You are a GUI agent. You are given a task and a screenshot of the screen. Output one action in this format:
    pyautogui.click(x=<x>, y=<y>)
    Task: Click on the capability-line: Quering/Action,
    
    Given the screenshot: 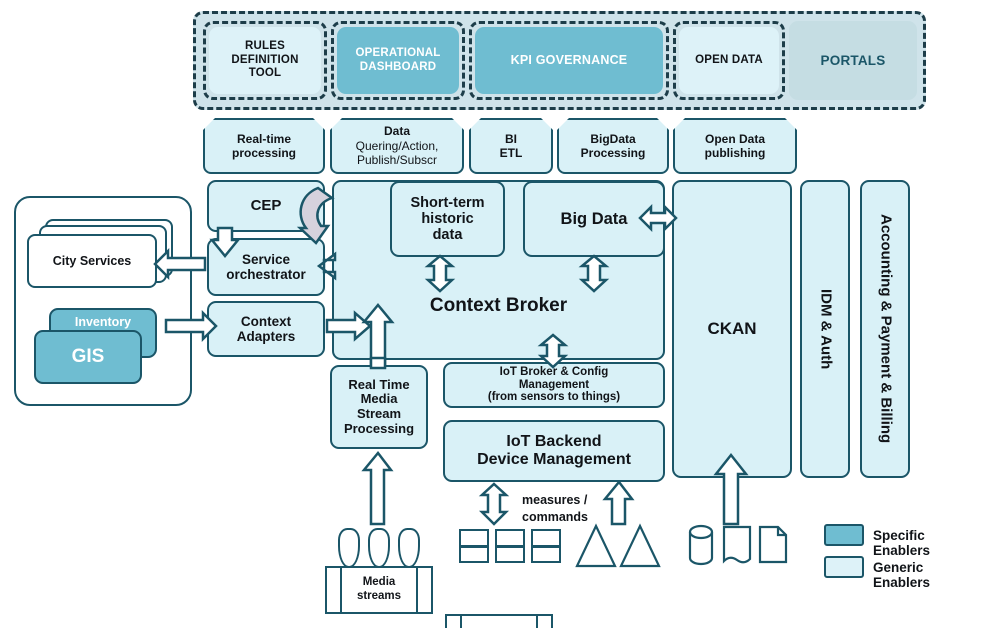 What is the action you would take?
    pyautogui.click(x=397, y=145)
    